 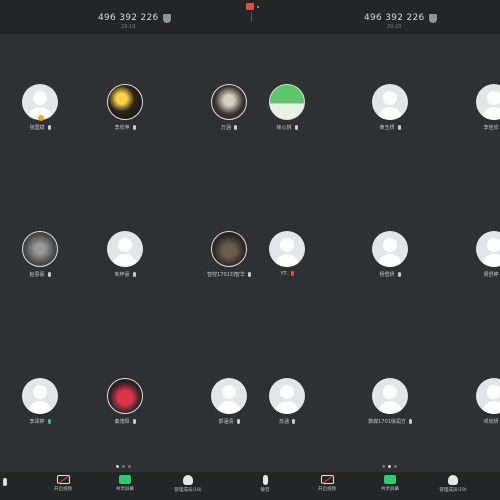 I want to click on share-screen-label: 共享屏幕, so click(x=125, y=489).